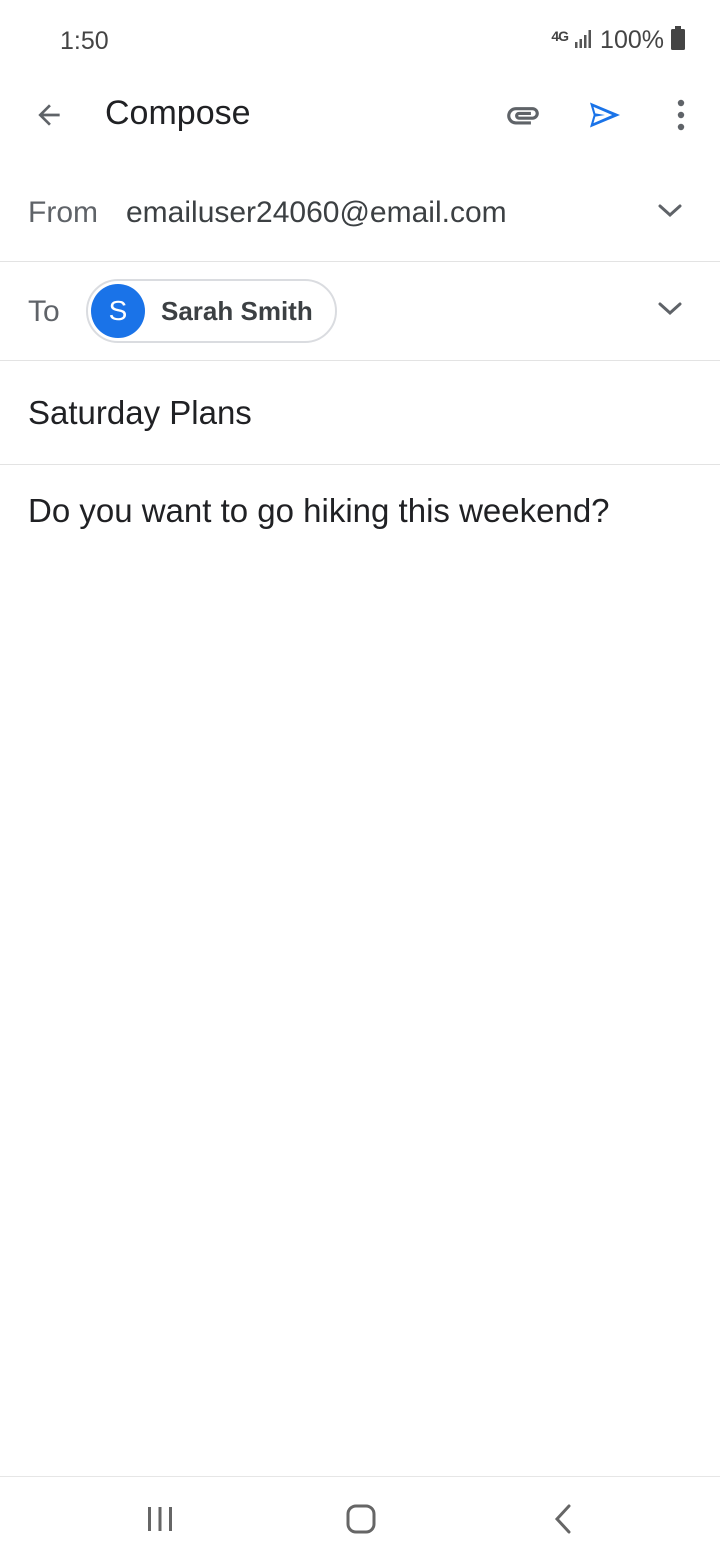  I want to click on from-address: emailuser24060@email.com, so click(316, 213).